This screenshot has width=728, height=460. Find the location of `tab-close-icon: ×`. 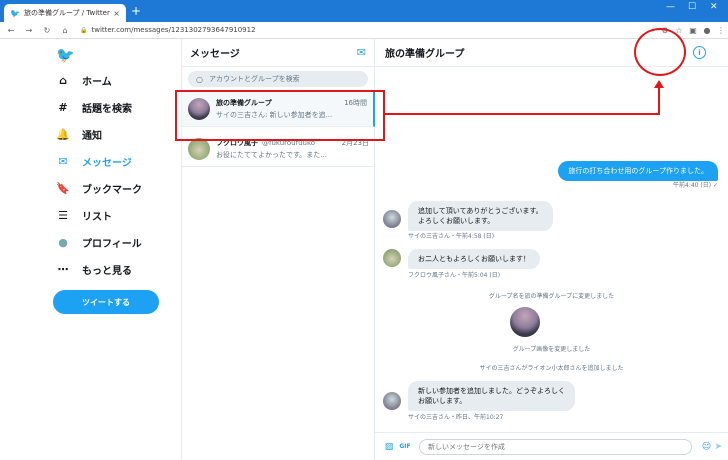

tab-close-icon: × is located at coordinates (116, 13).